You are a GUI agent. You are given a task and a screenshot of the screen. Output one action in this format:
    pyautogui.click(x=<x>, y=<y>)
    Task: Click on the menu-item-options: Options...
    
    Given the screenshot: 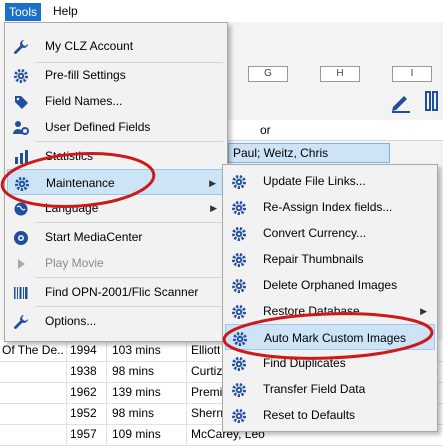 What is the action you would take?
    pyautogui.click(x=116, y=321)
    